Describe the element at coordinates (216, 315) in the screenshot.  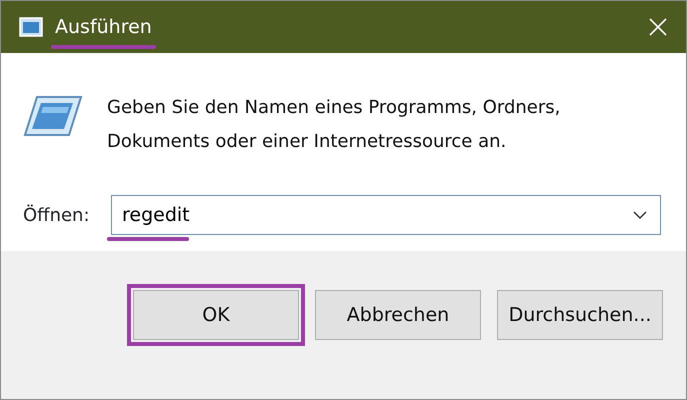
I see `dialog-button: OK` at that location.